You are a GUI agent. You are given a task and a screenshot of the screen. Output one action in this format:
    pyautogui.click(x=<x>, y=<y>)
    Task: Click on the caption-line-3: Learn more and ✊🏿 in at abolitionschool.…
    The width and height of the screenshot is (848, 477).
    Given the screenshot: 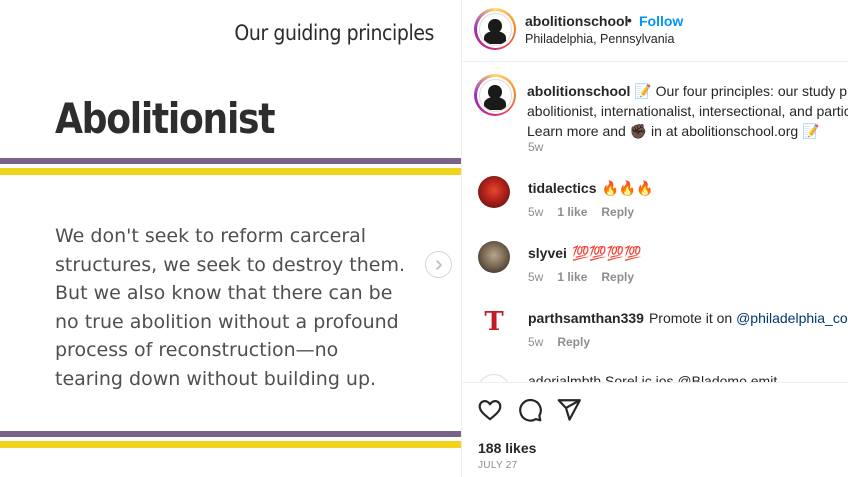 What is the action you would take?
    pyautogui.click(x=673, y=131)
    